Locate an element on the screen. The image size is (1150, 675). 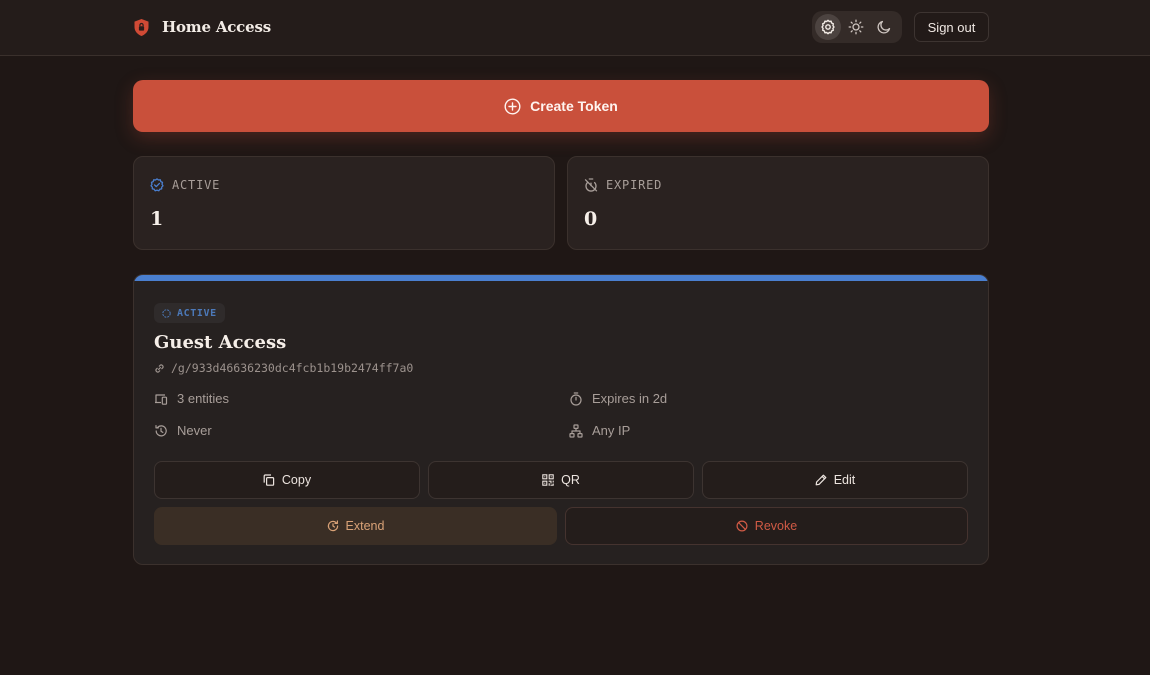
create-token-label: Create Token is located at coordinates (574, 106).